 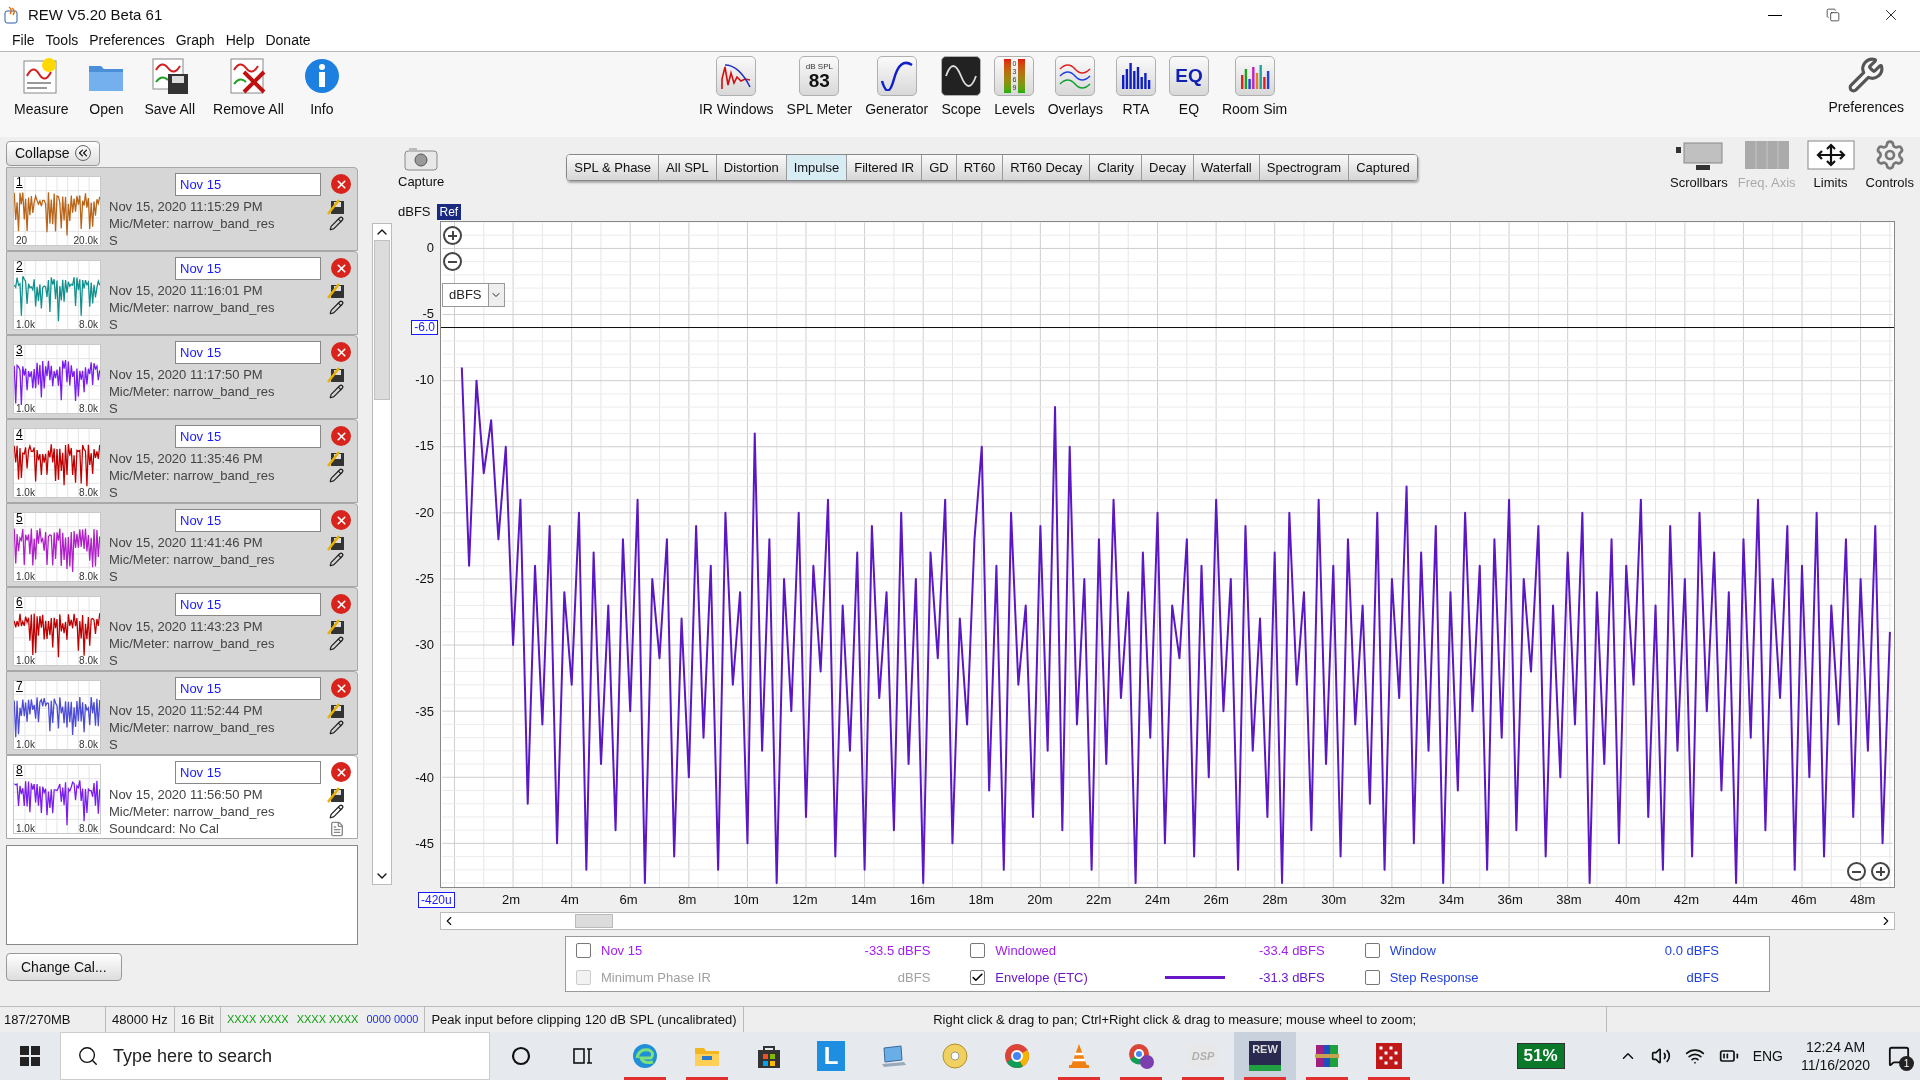 What do you see at coordinates (182, 209) in the screenshot?
I see `measurement-card: 1 20 20.0k Nov 15 Nov 15, 2020 11:15:29 PM Mic/Meter: narrow_band_res S` at bounding box center [182, 209].